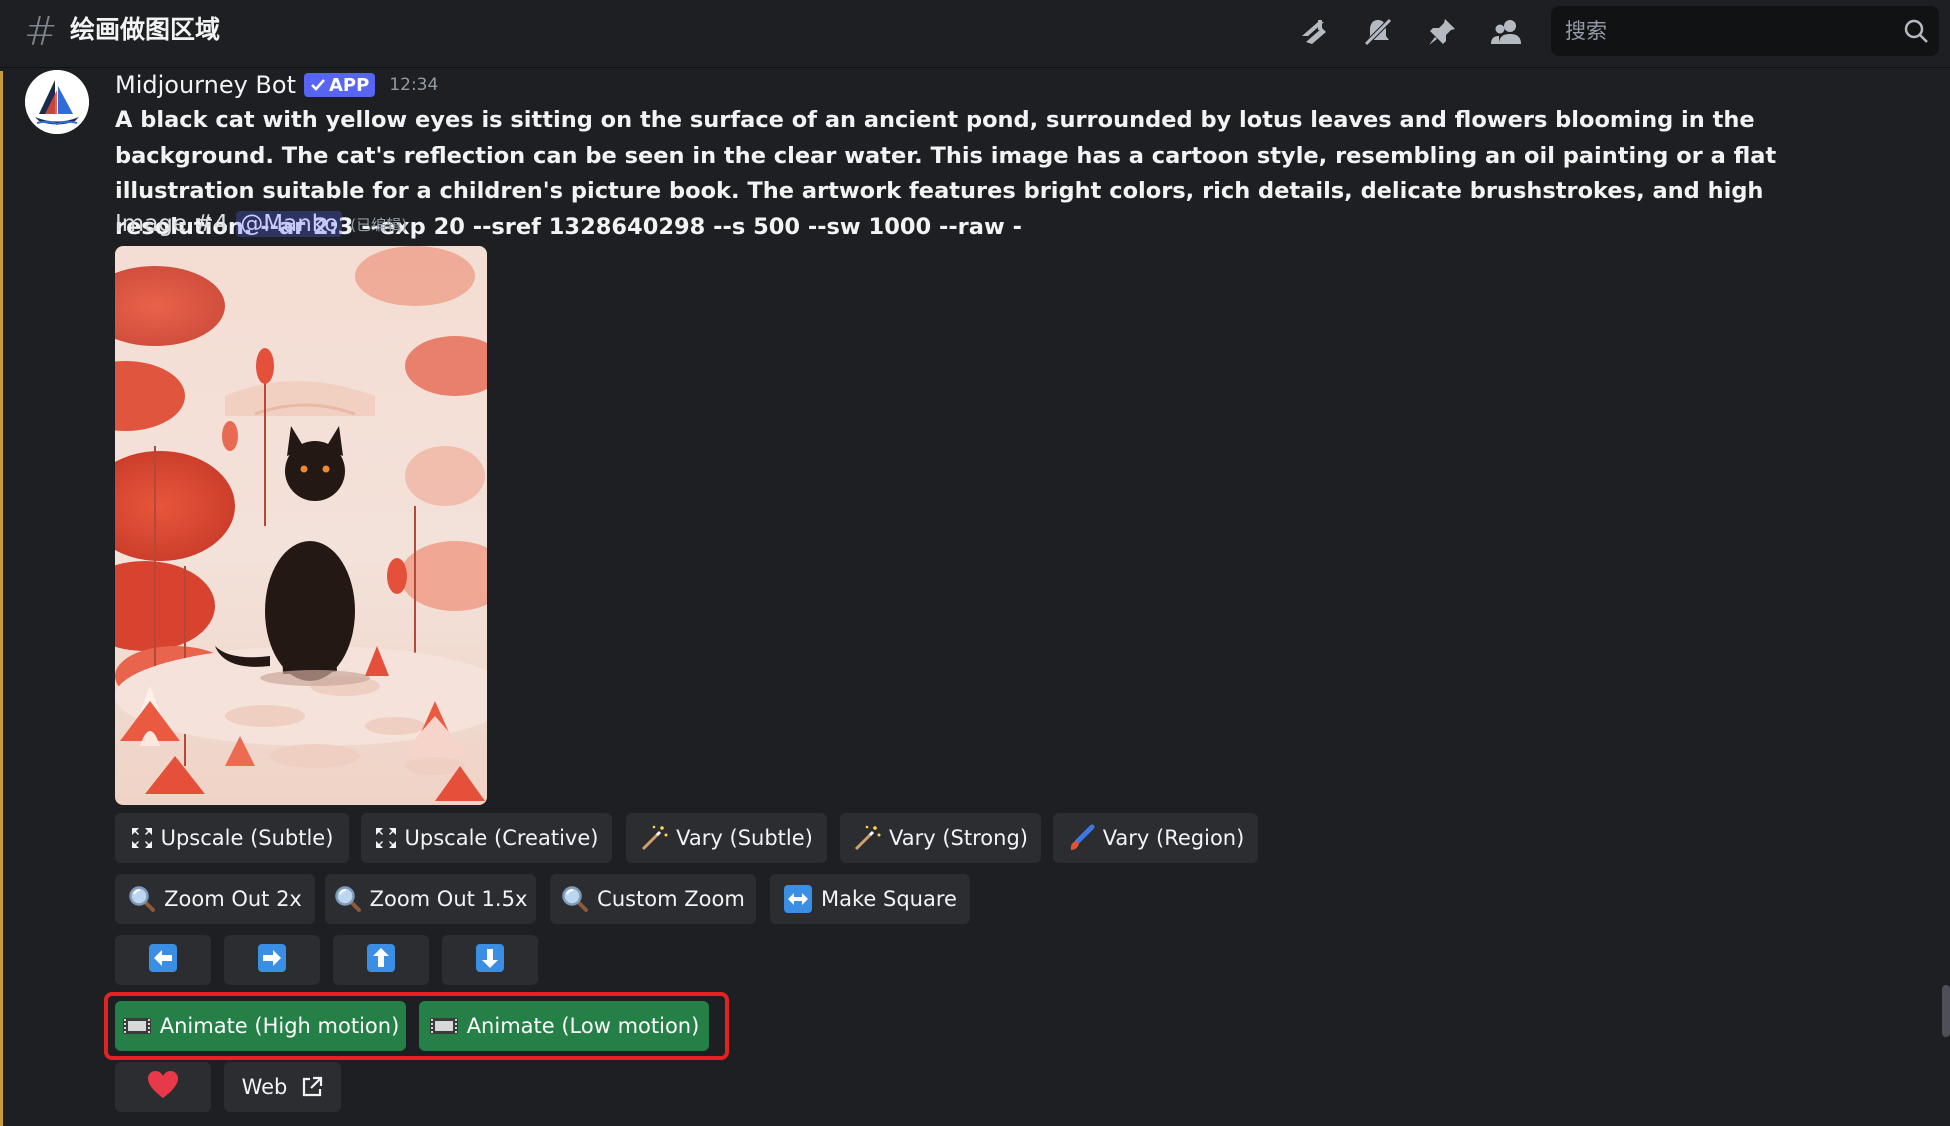  I want to click on channel-name: 绘画做图区域, so click(145, 29).